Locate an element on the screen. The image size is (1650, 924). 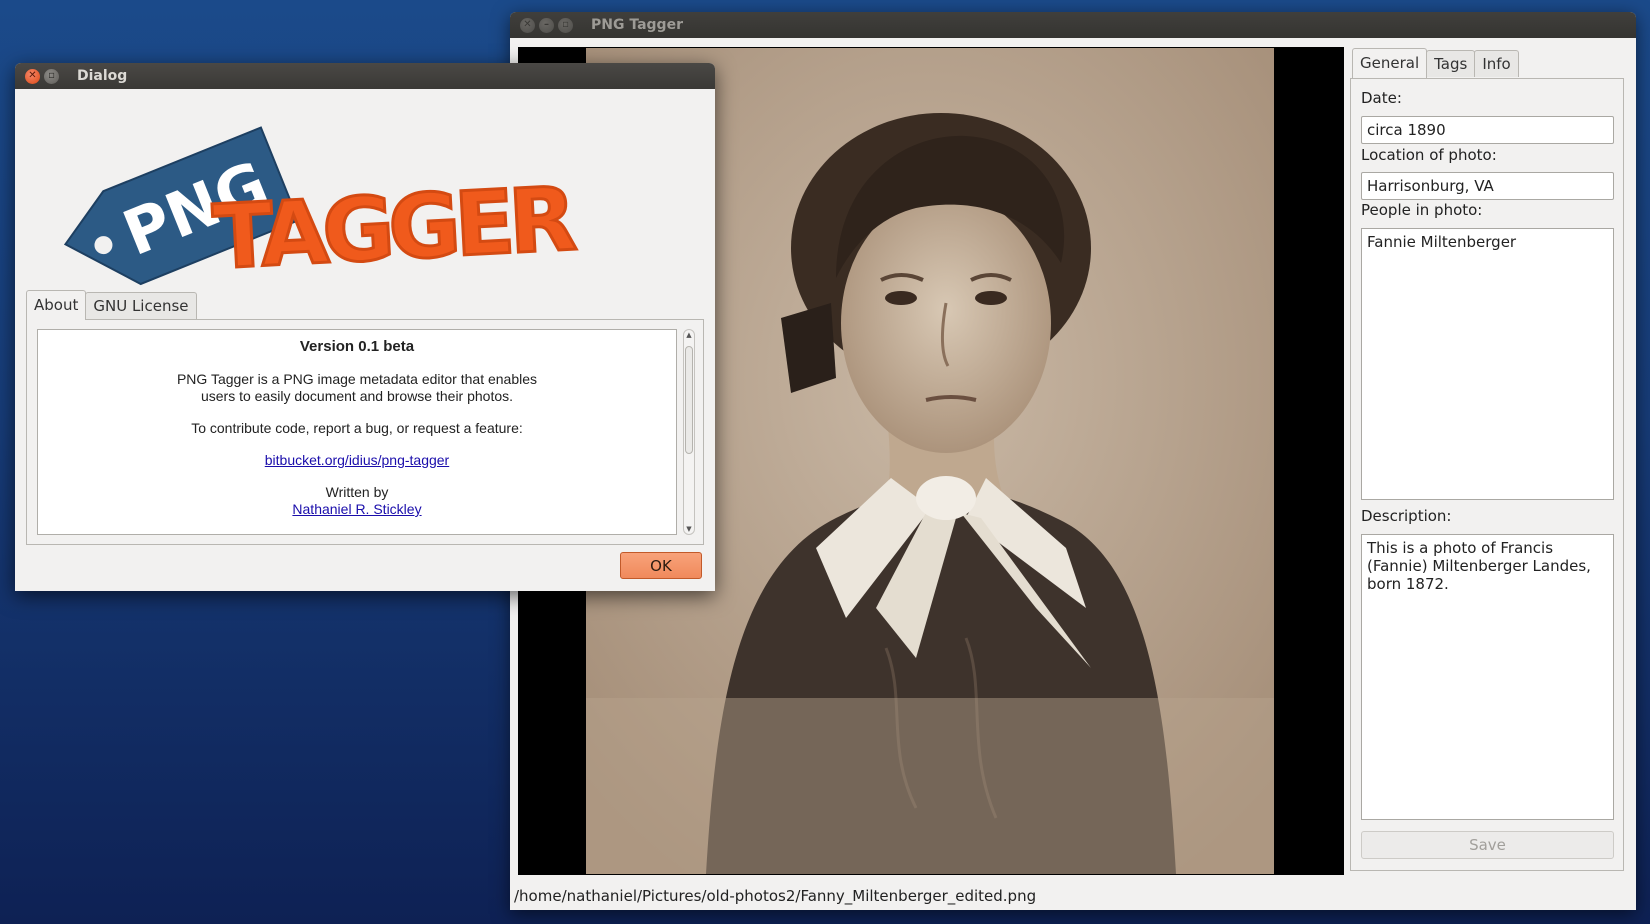
main-titlebar: ✕ – ▫ PNG Tagger is located at coordinates (1073, 25).